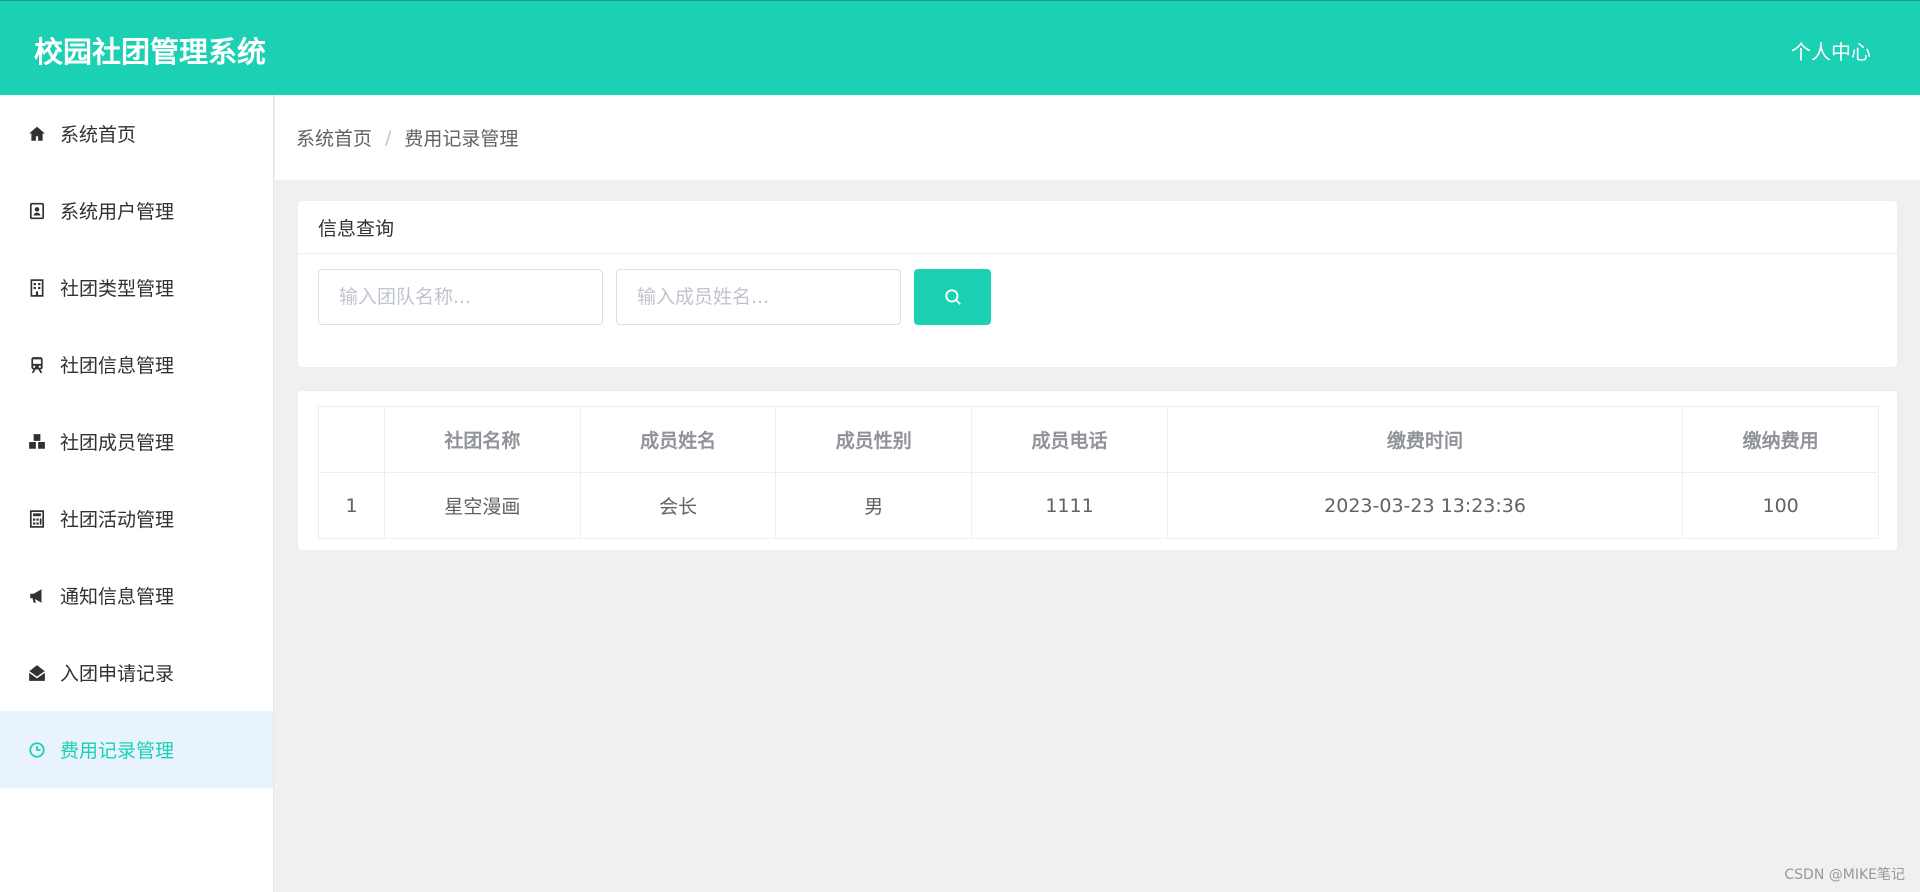 This screenshot has width=1920, height=892. I want to click on cell-member-gender: 男, so click(874, 505).